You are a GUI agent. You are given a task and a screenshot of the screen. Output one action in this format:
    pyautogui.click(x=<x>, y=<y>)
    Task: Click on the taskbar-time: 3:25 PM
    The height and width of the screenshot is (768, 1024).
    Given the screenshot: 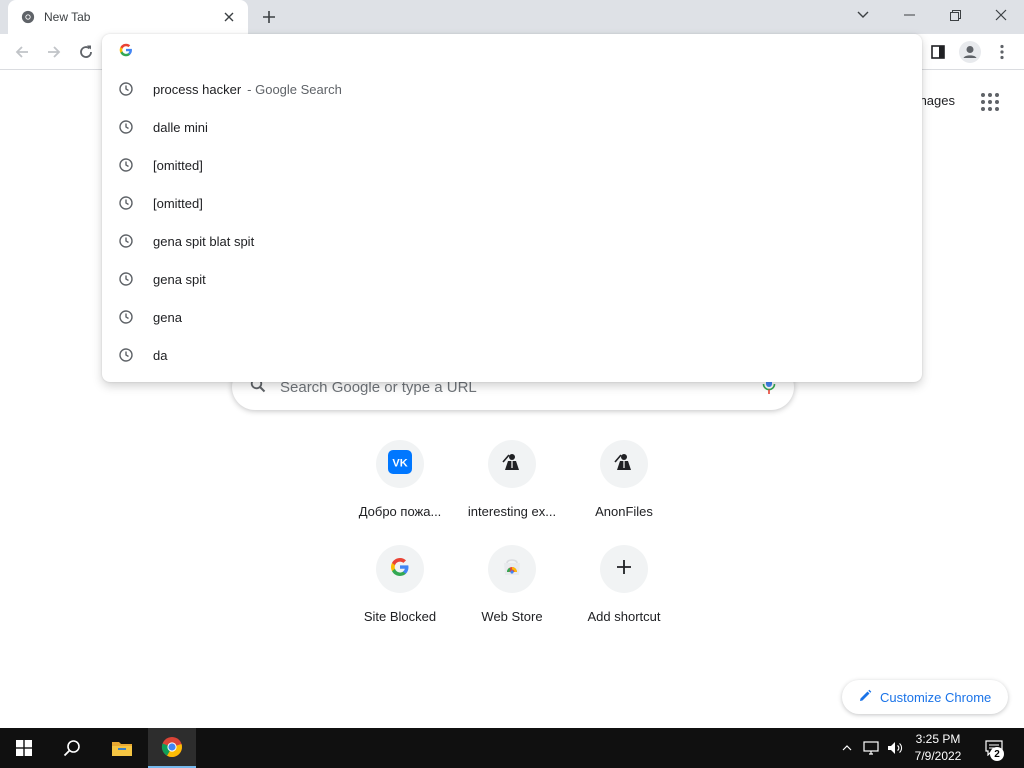 What is the action you would take?
    pyautogui.click(x=938, y=739)
    